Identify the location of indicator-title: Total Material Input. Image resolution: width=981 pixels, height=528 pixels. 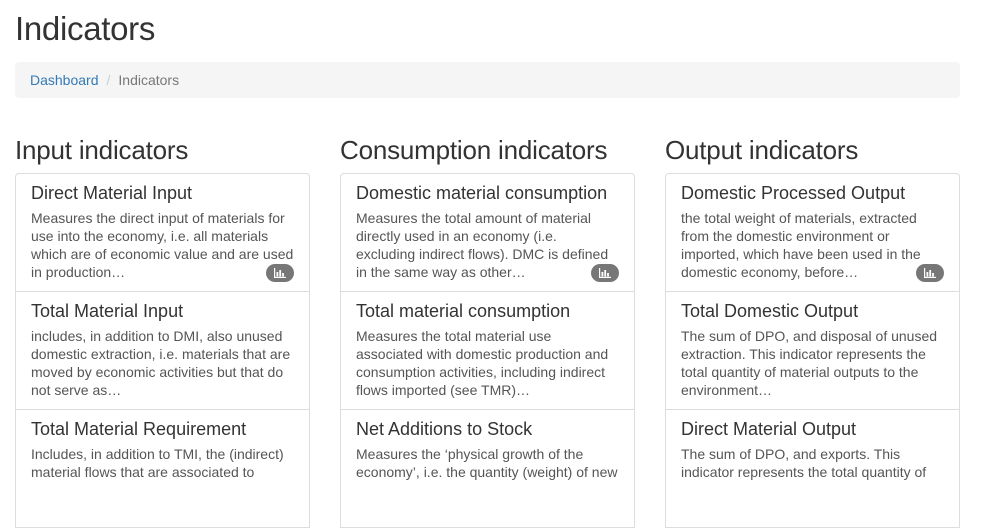
(162, 311).